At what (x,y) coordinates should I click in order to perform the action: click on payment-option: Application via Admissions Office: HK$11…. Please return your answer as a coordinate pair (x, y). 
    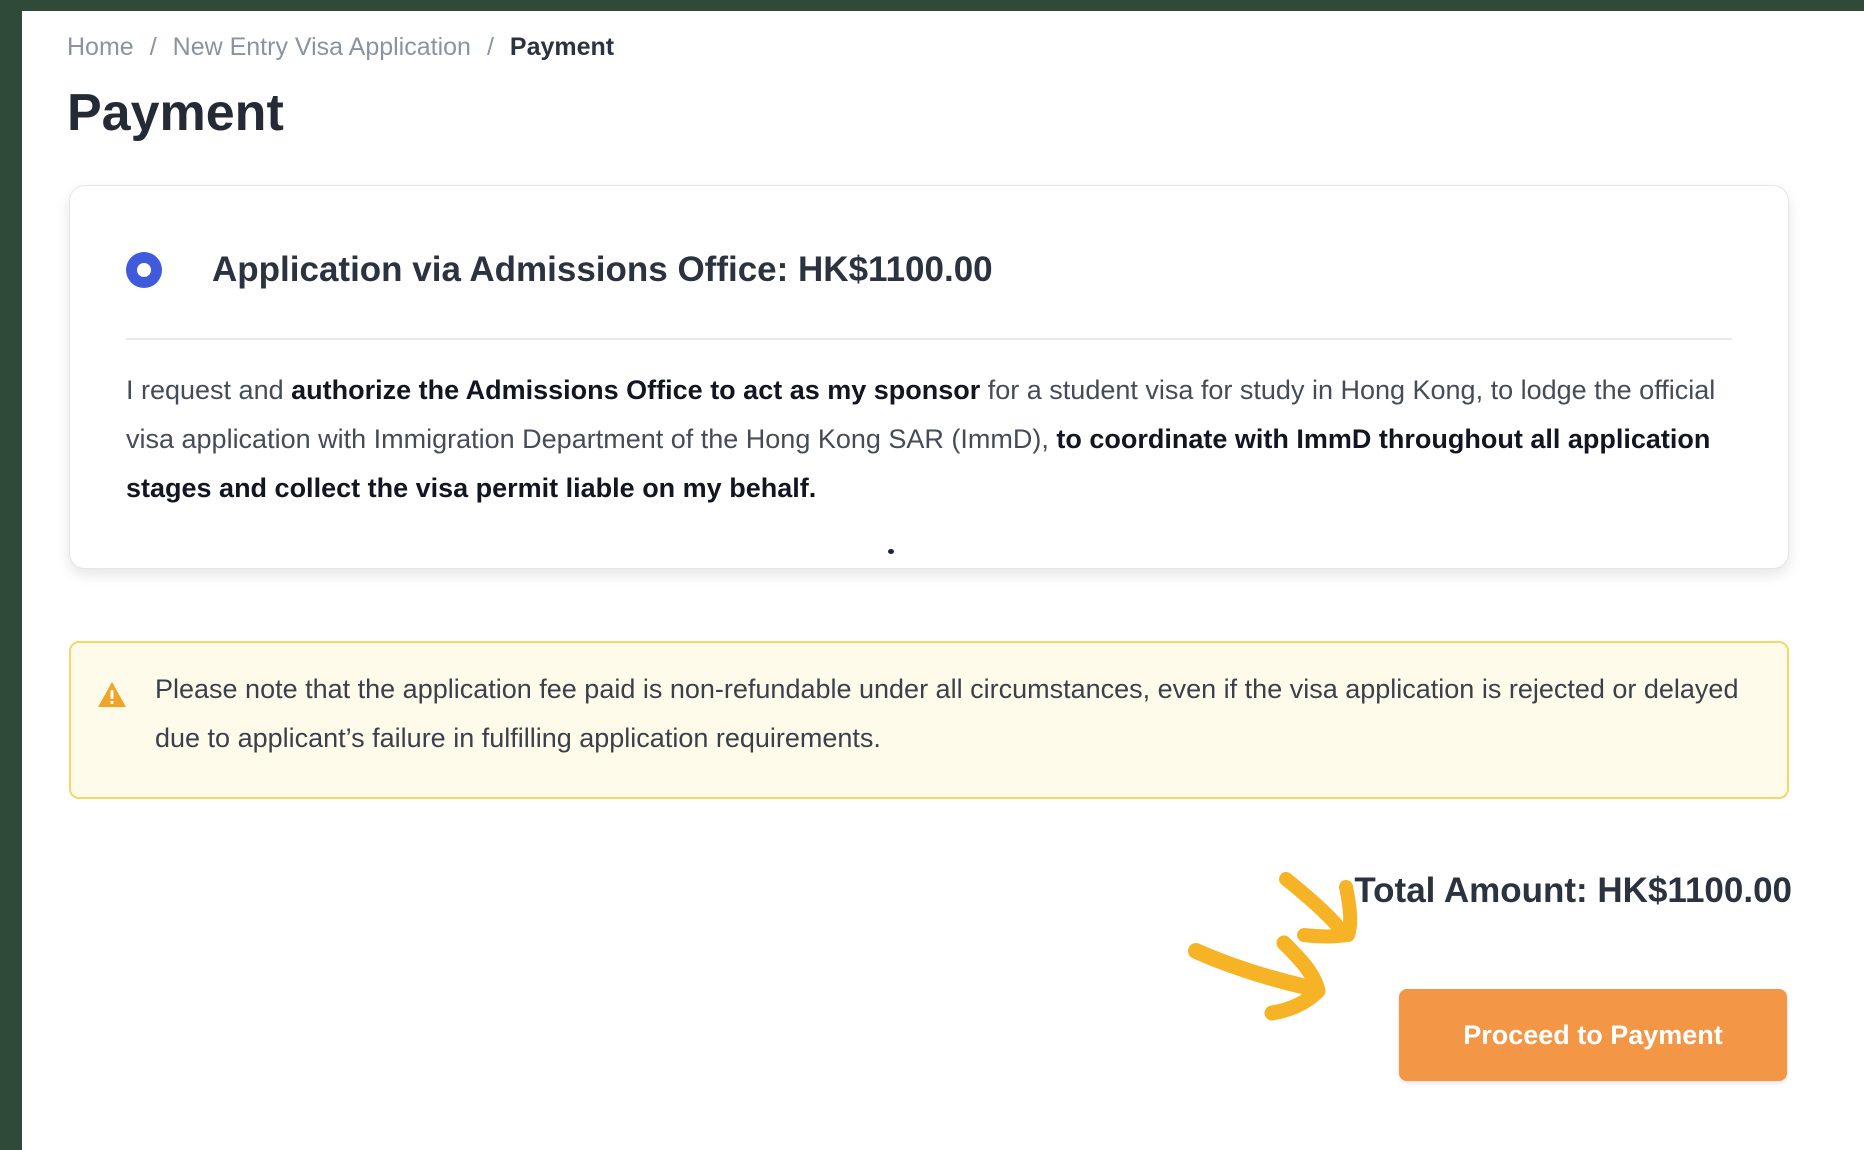
    Looking at the image, I should click on (559, 270).